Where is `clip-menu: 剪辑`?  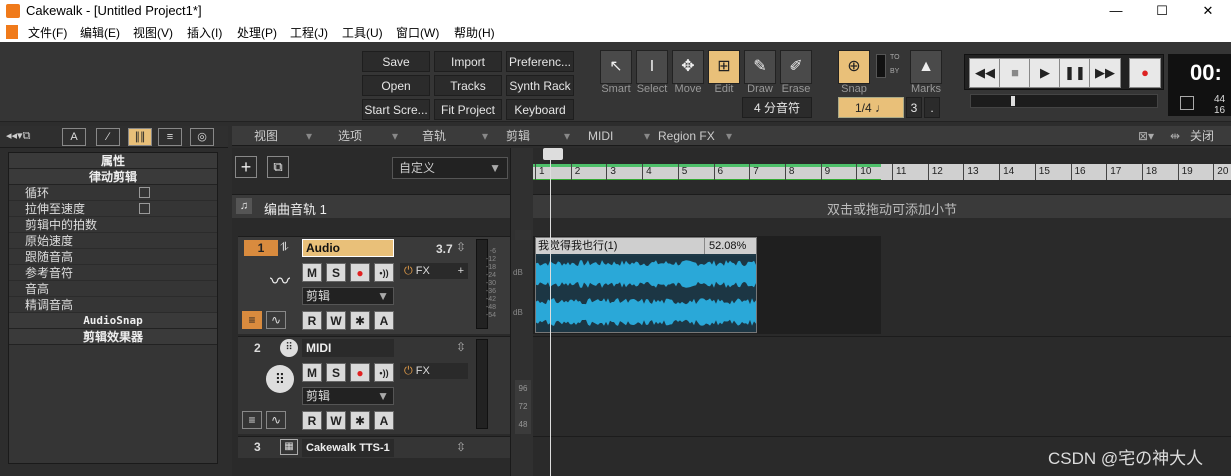
clip-menu: 剪辑 is located at coordinates (518, 136).